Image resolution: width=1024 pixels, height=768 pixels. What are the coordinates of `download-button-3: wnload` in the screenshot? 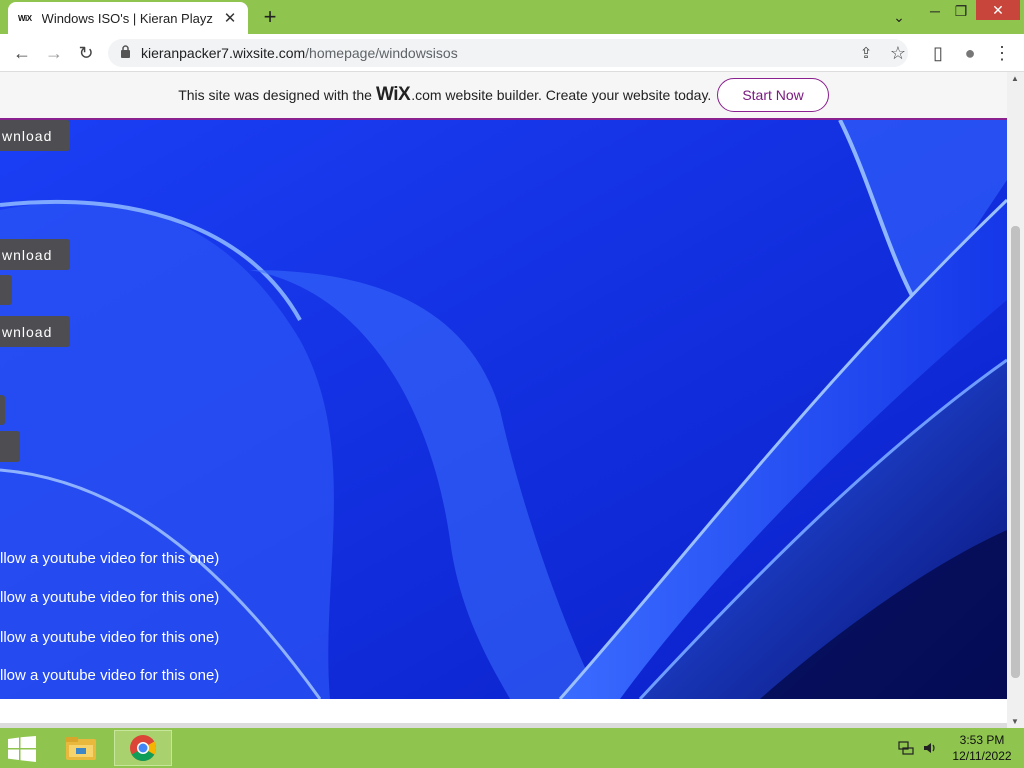 It's located at (35, 331).